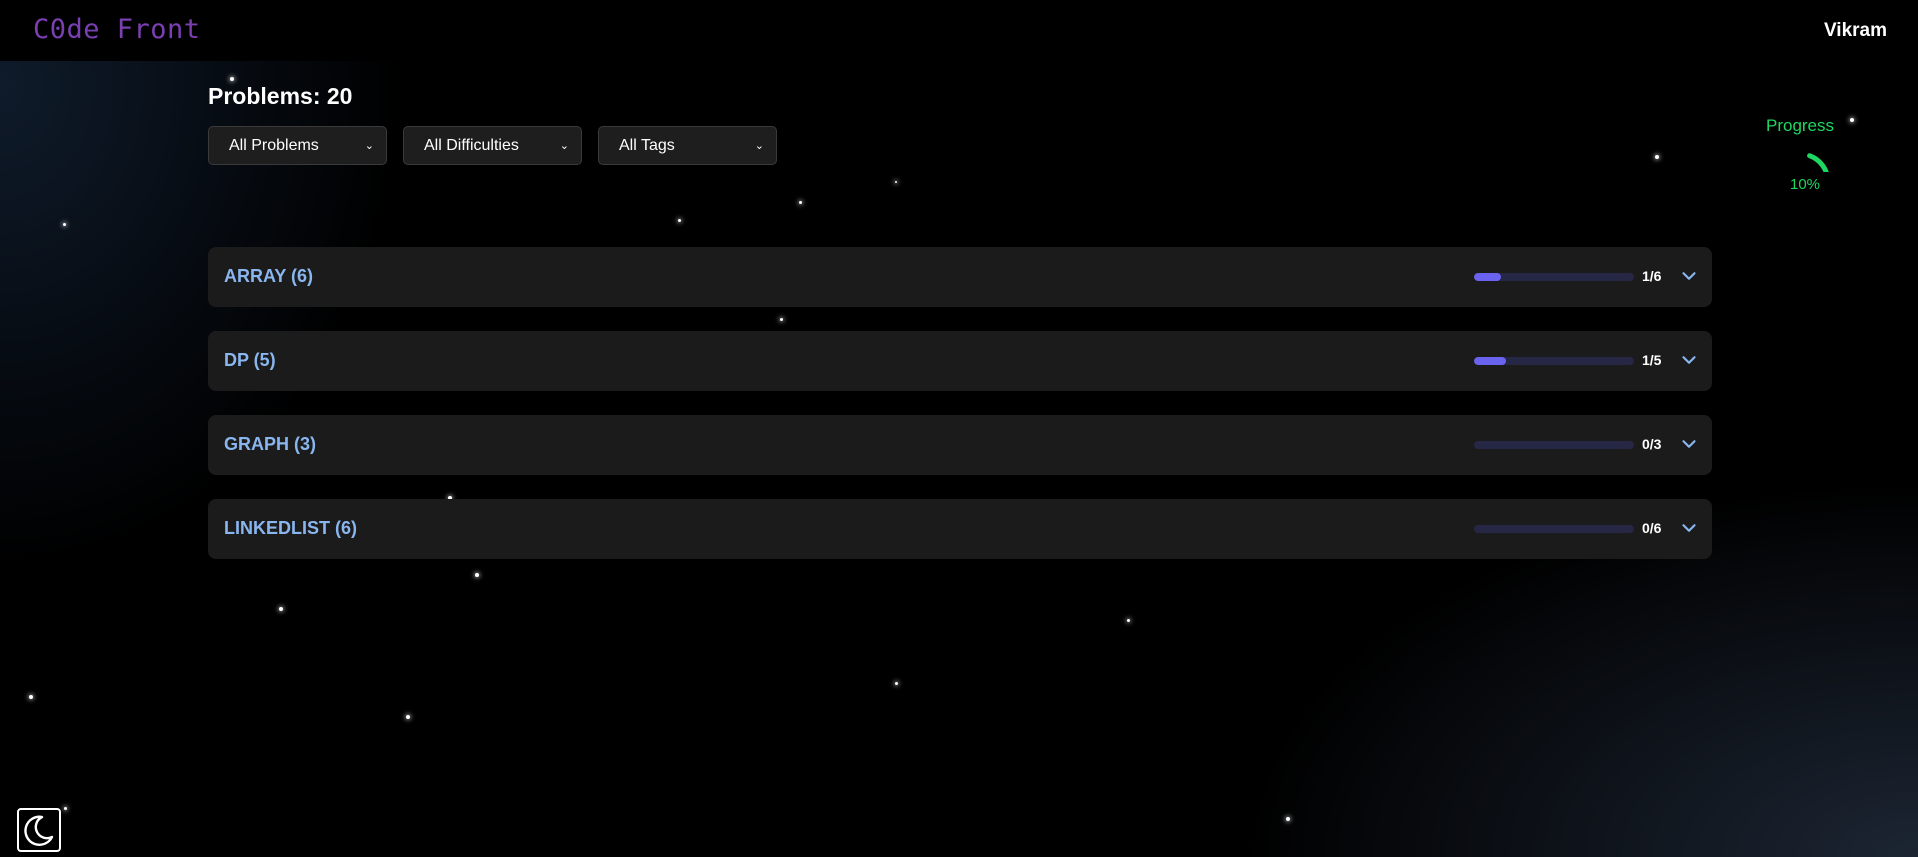 The height and width of the screenshot is (857, 1918). Describe the element at coordinates (960, 445) in the screenshot. I see `topic-section-graph: GRAPH (3) 0/3` at that location.